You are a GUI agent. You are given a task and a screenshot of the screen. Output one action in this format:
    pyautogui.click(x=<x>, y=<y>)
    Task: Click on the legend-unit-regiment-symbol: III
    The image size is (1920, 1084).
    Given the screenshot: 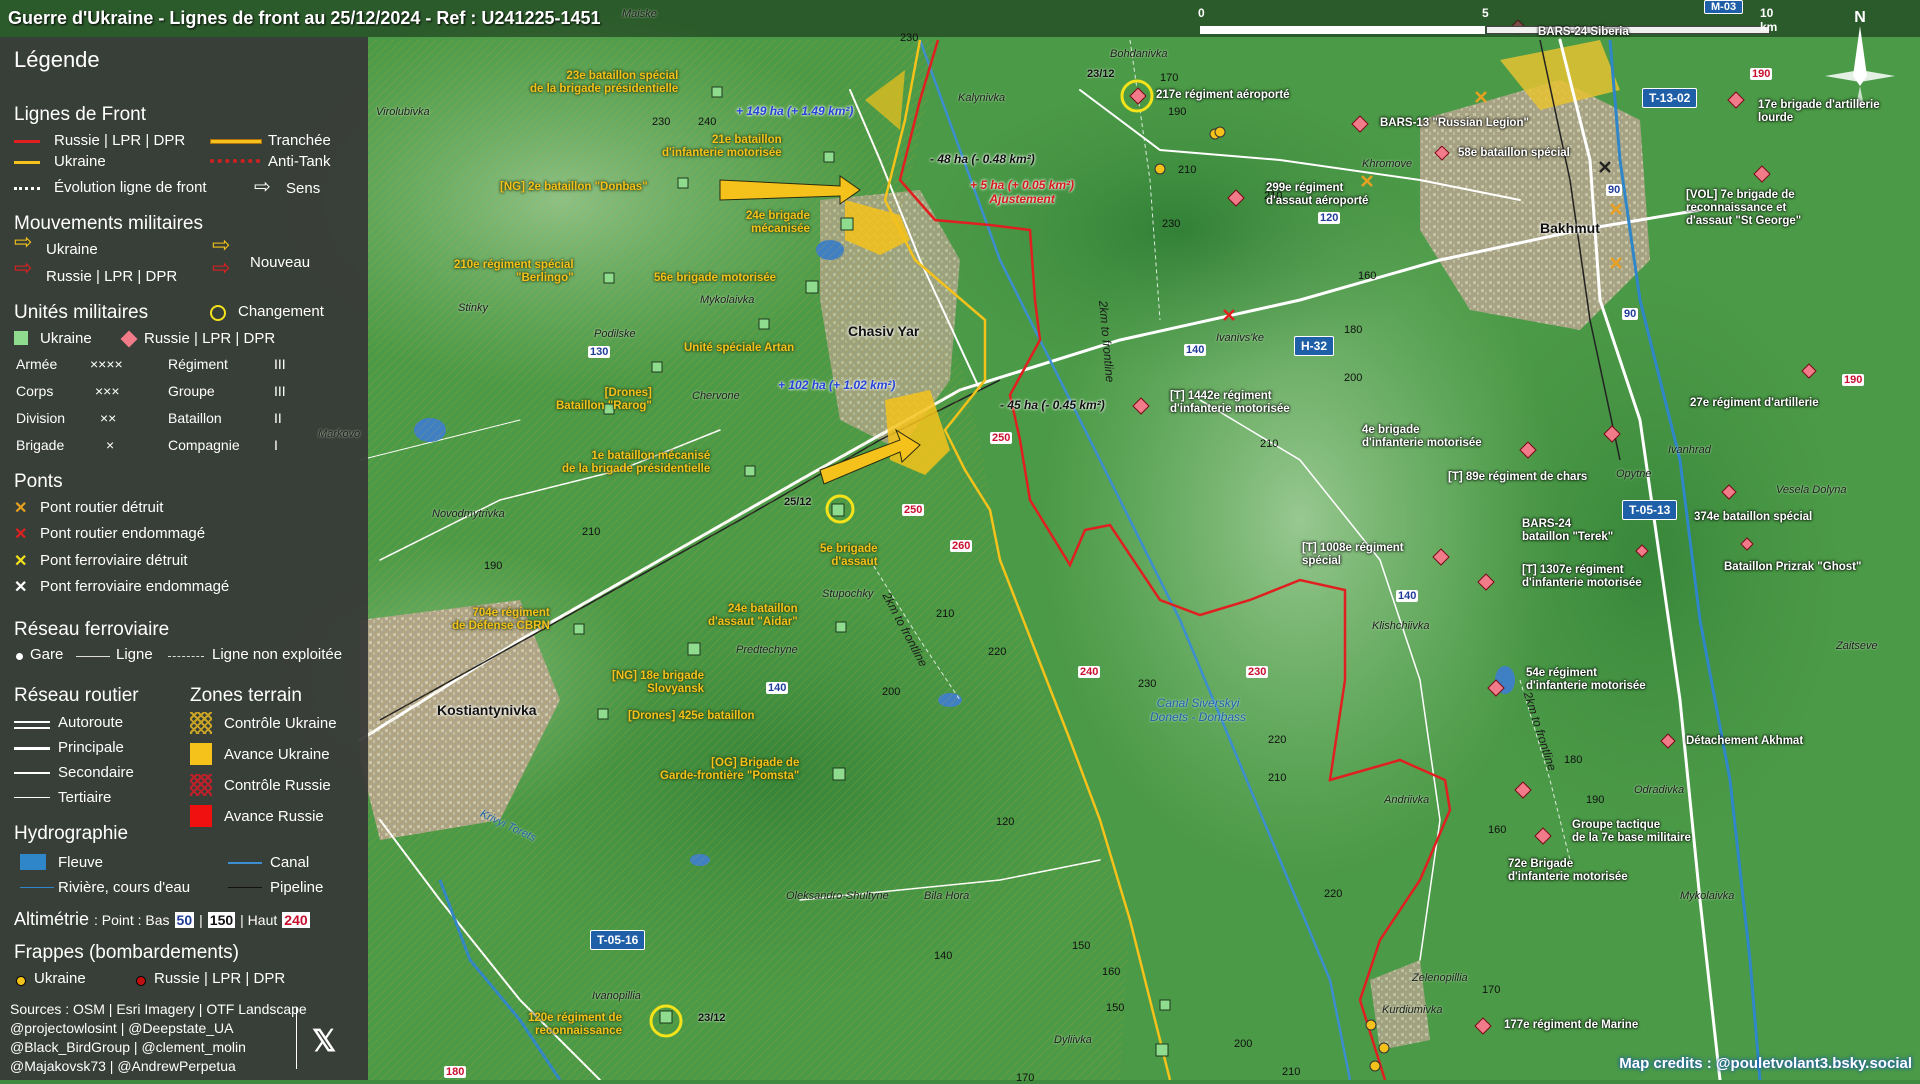 What is the action you would take?
    pyautogui.click(x=280, y=364)
    